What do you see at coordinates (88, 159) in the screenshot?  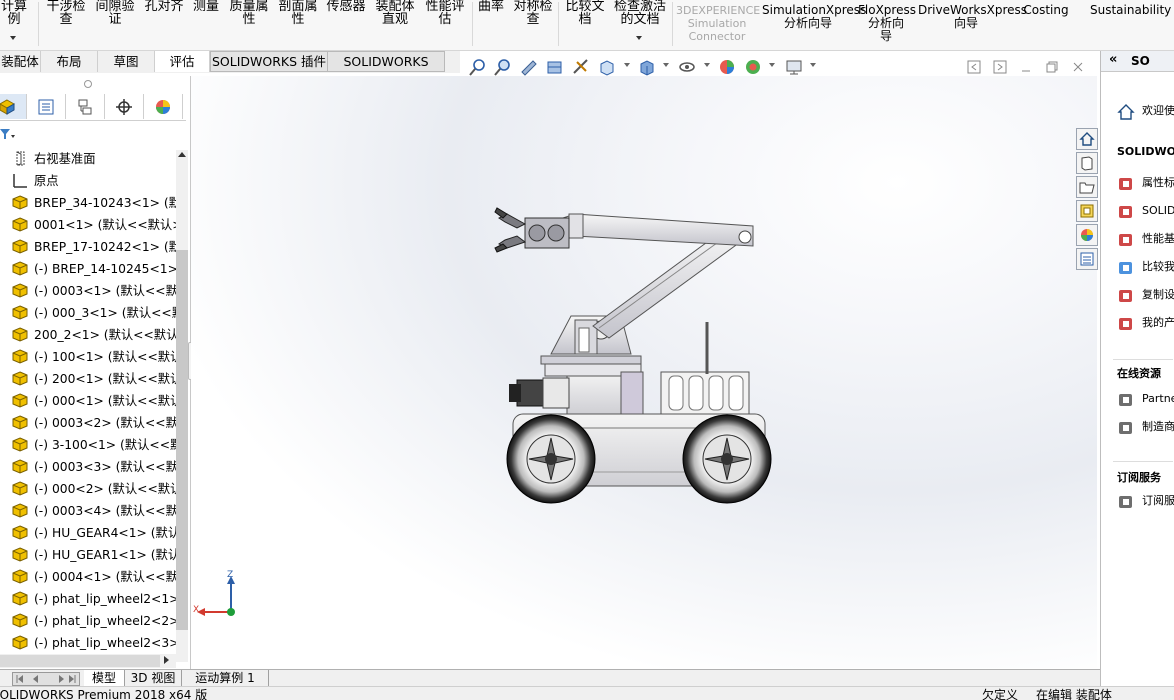 I see `tree-item-right-plane: 右视基准面` at bounding box center [88, 159].